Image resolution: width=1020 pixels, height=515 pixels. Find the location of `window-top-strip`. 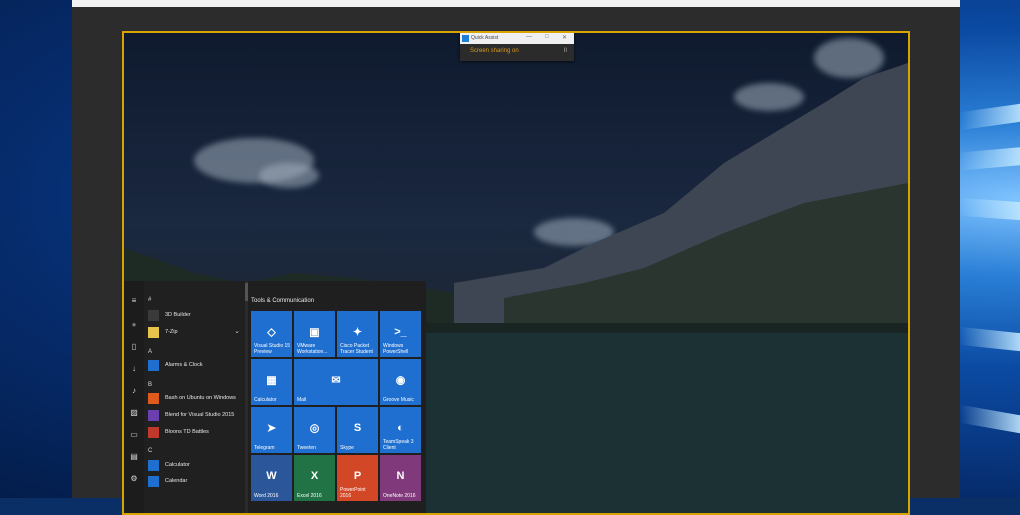

window-top-strip is located at coordinates (516, 3).